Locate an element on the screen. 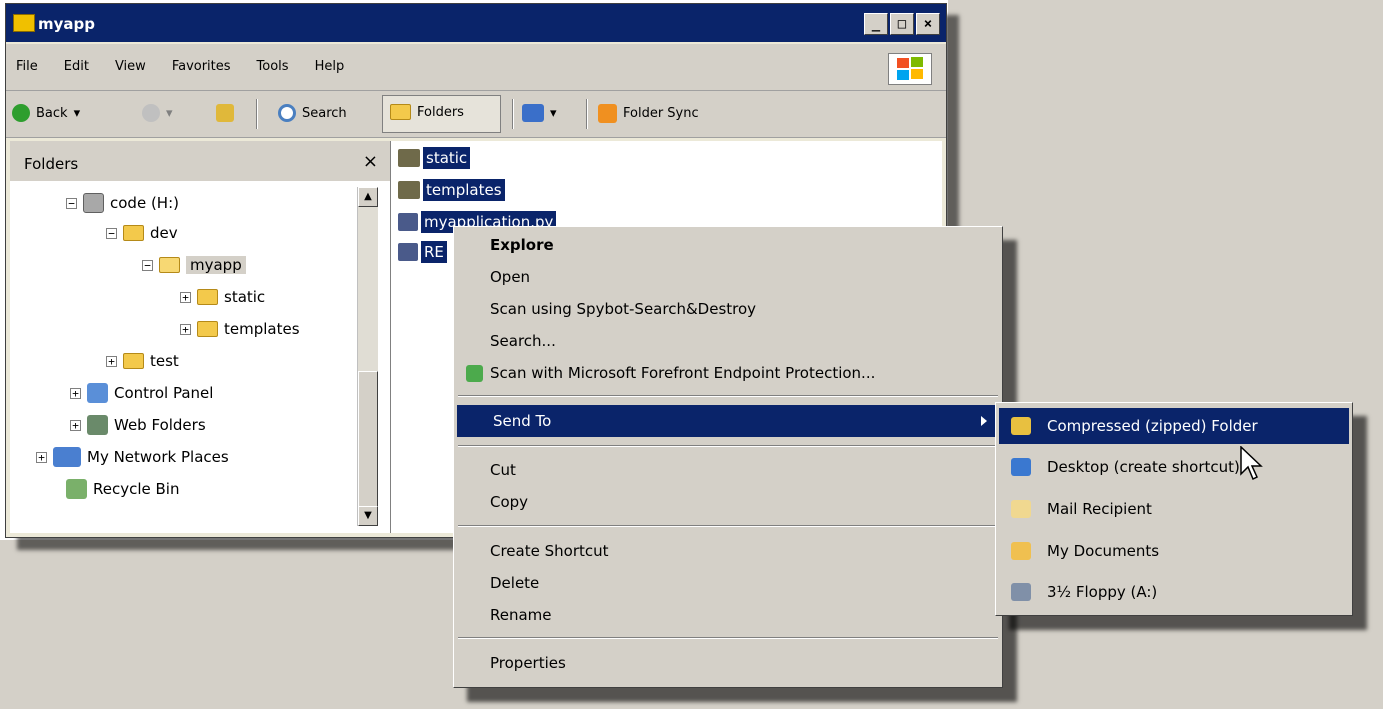  views-button: ▾ is located at coordinates (539, 113).